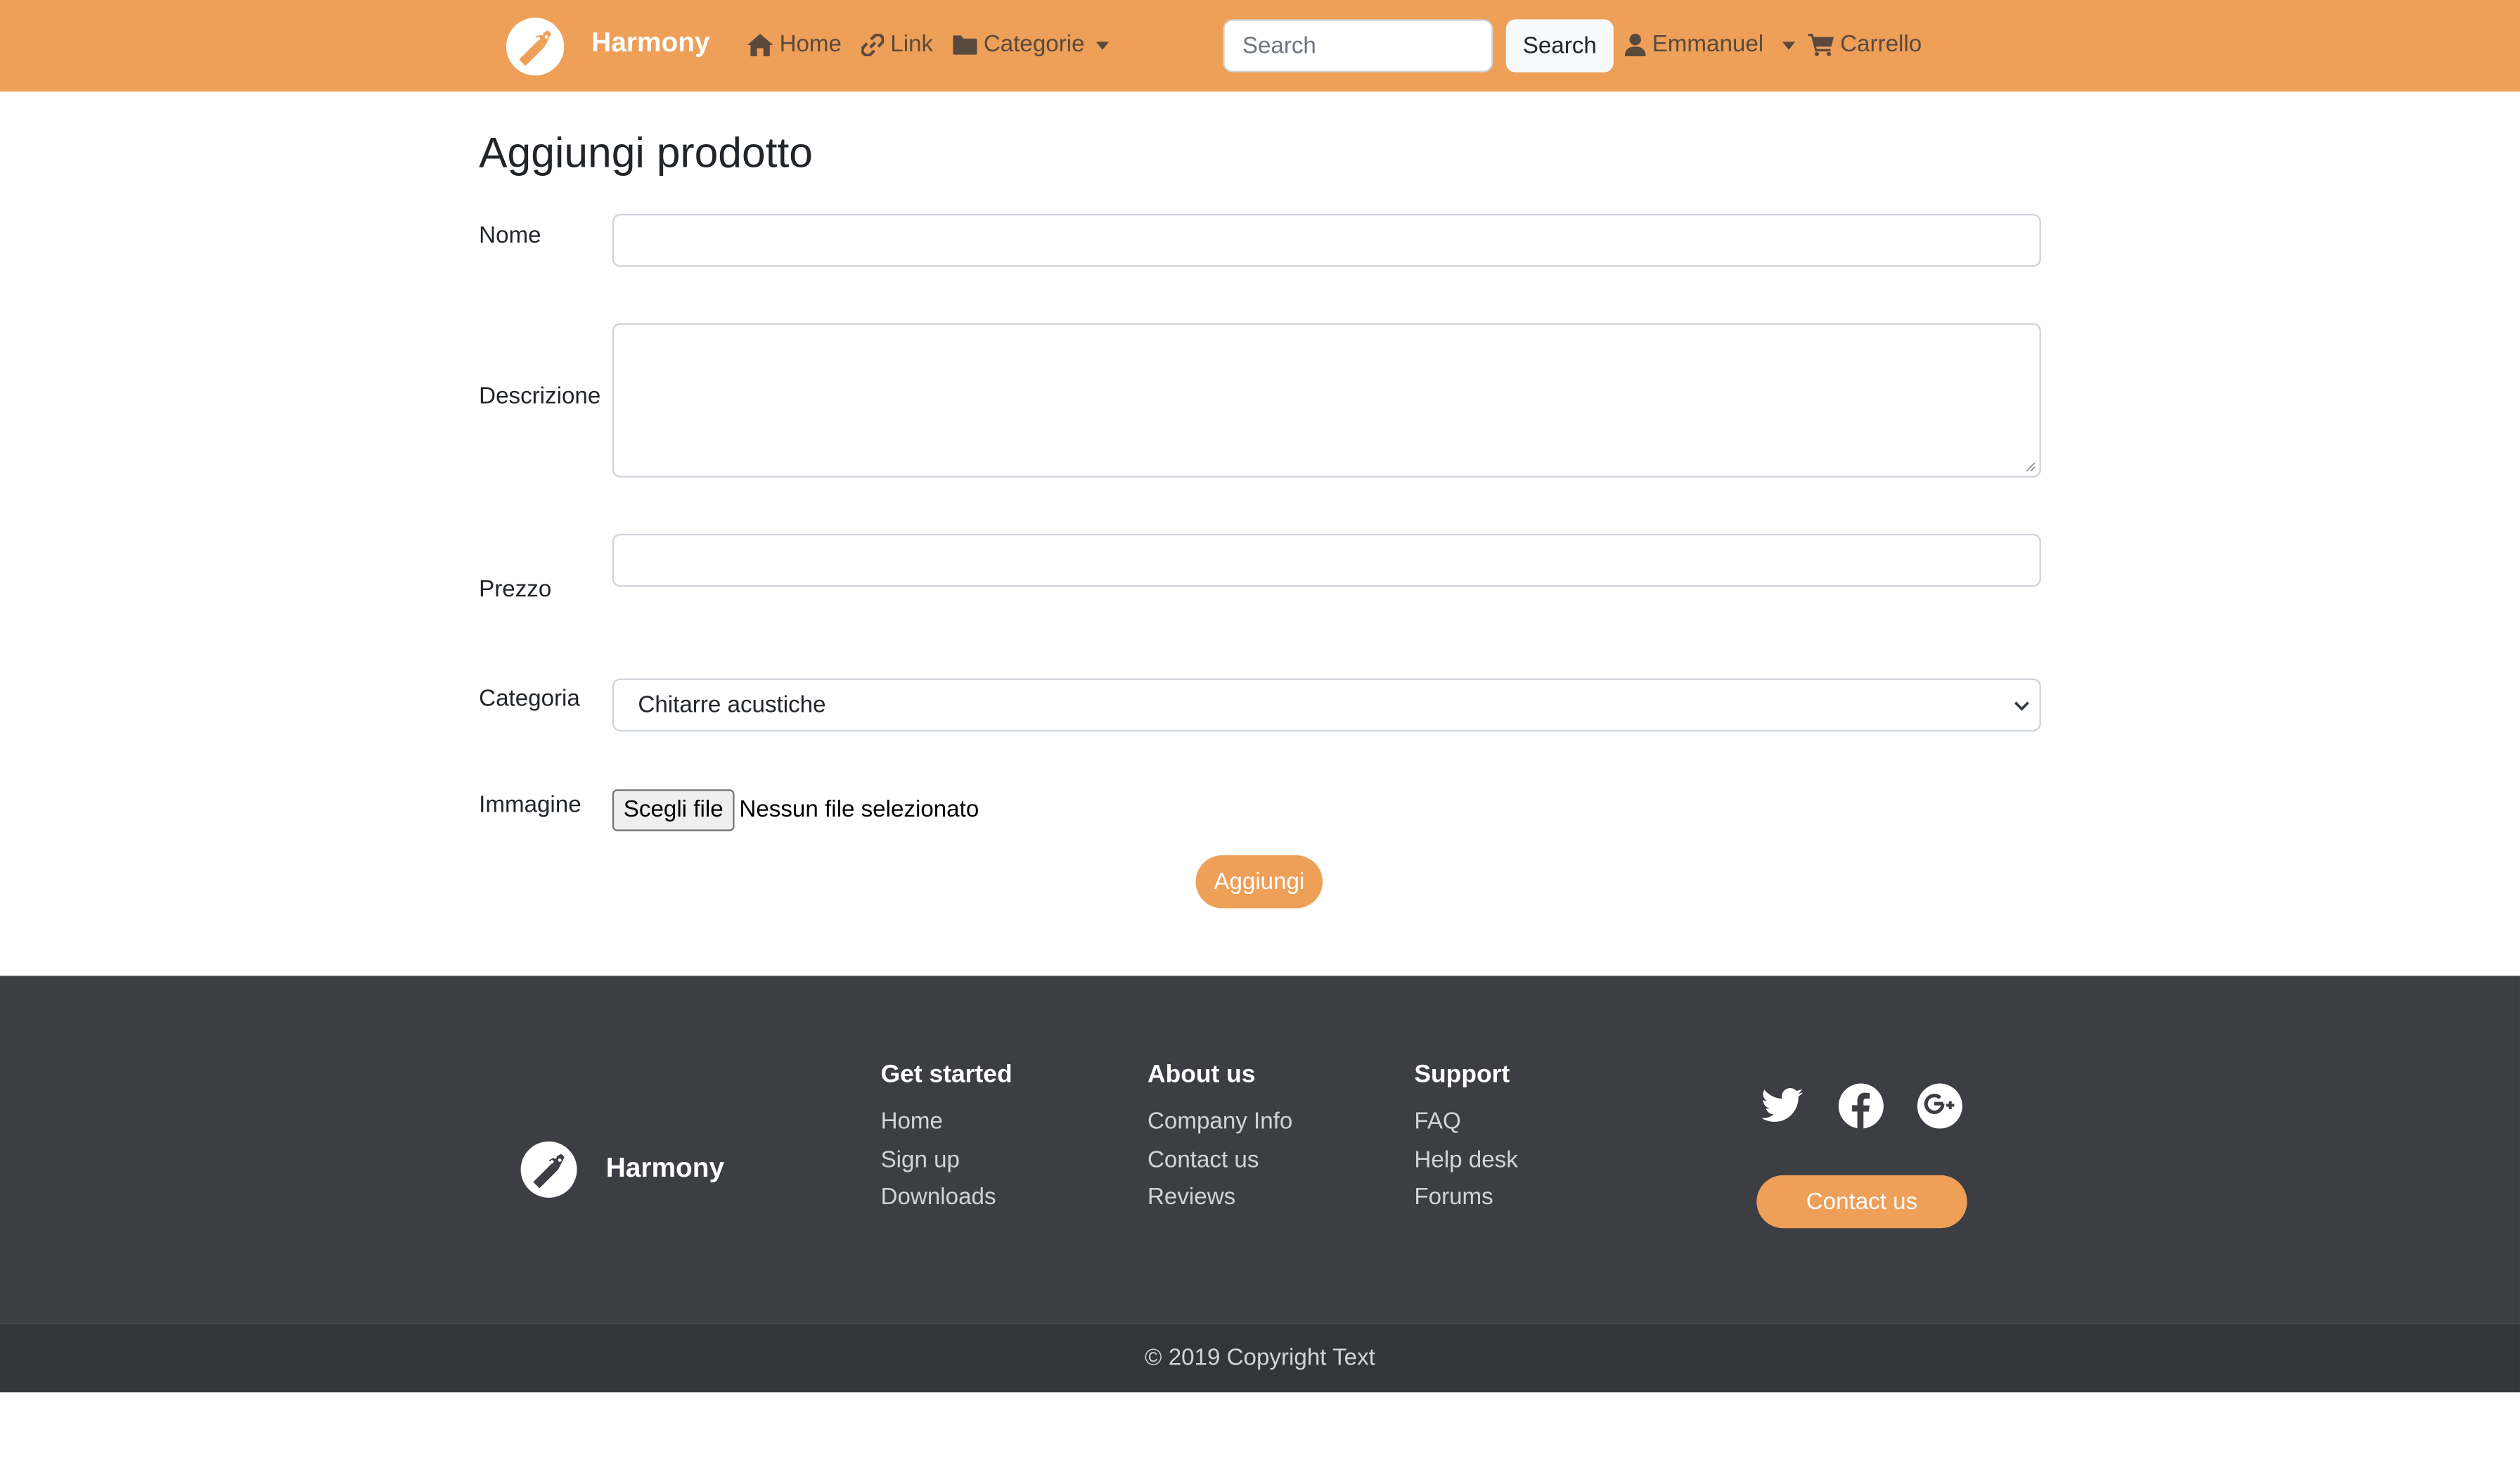  Describe the element at coordinates (1466, 1123) in the screenshot. I see `footer-link-faq: FAQ` at that location.